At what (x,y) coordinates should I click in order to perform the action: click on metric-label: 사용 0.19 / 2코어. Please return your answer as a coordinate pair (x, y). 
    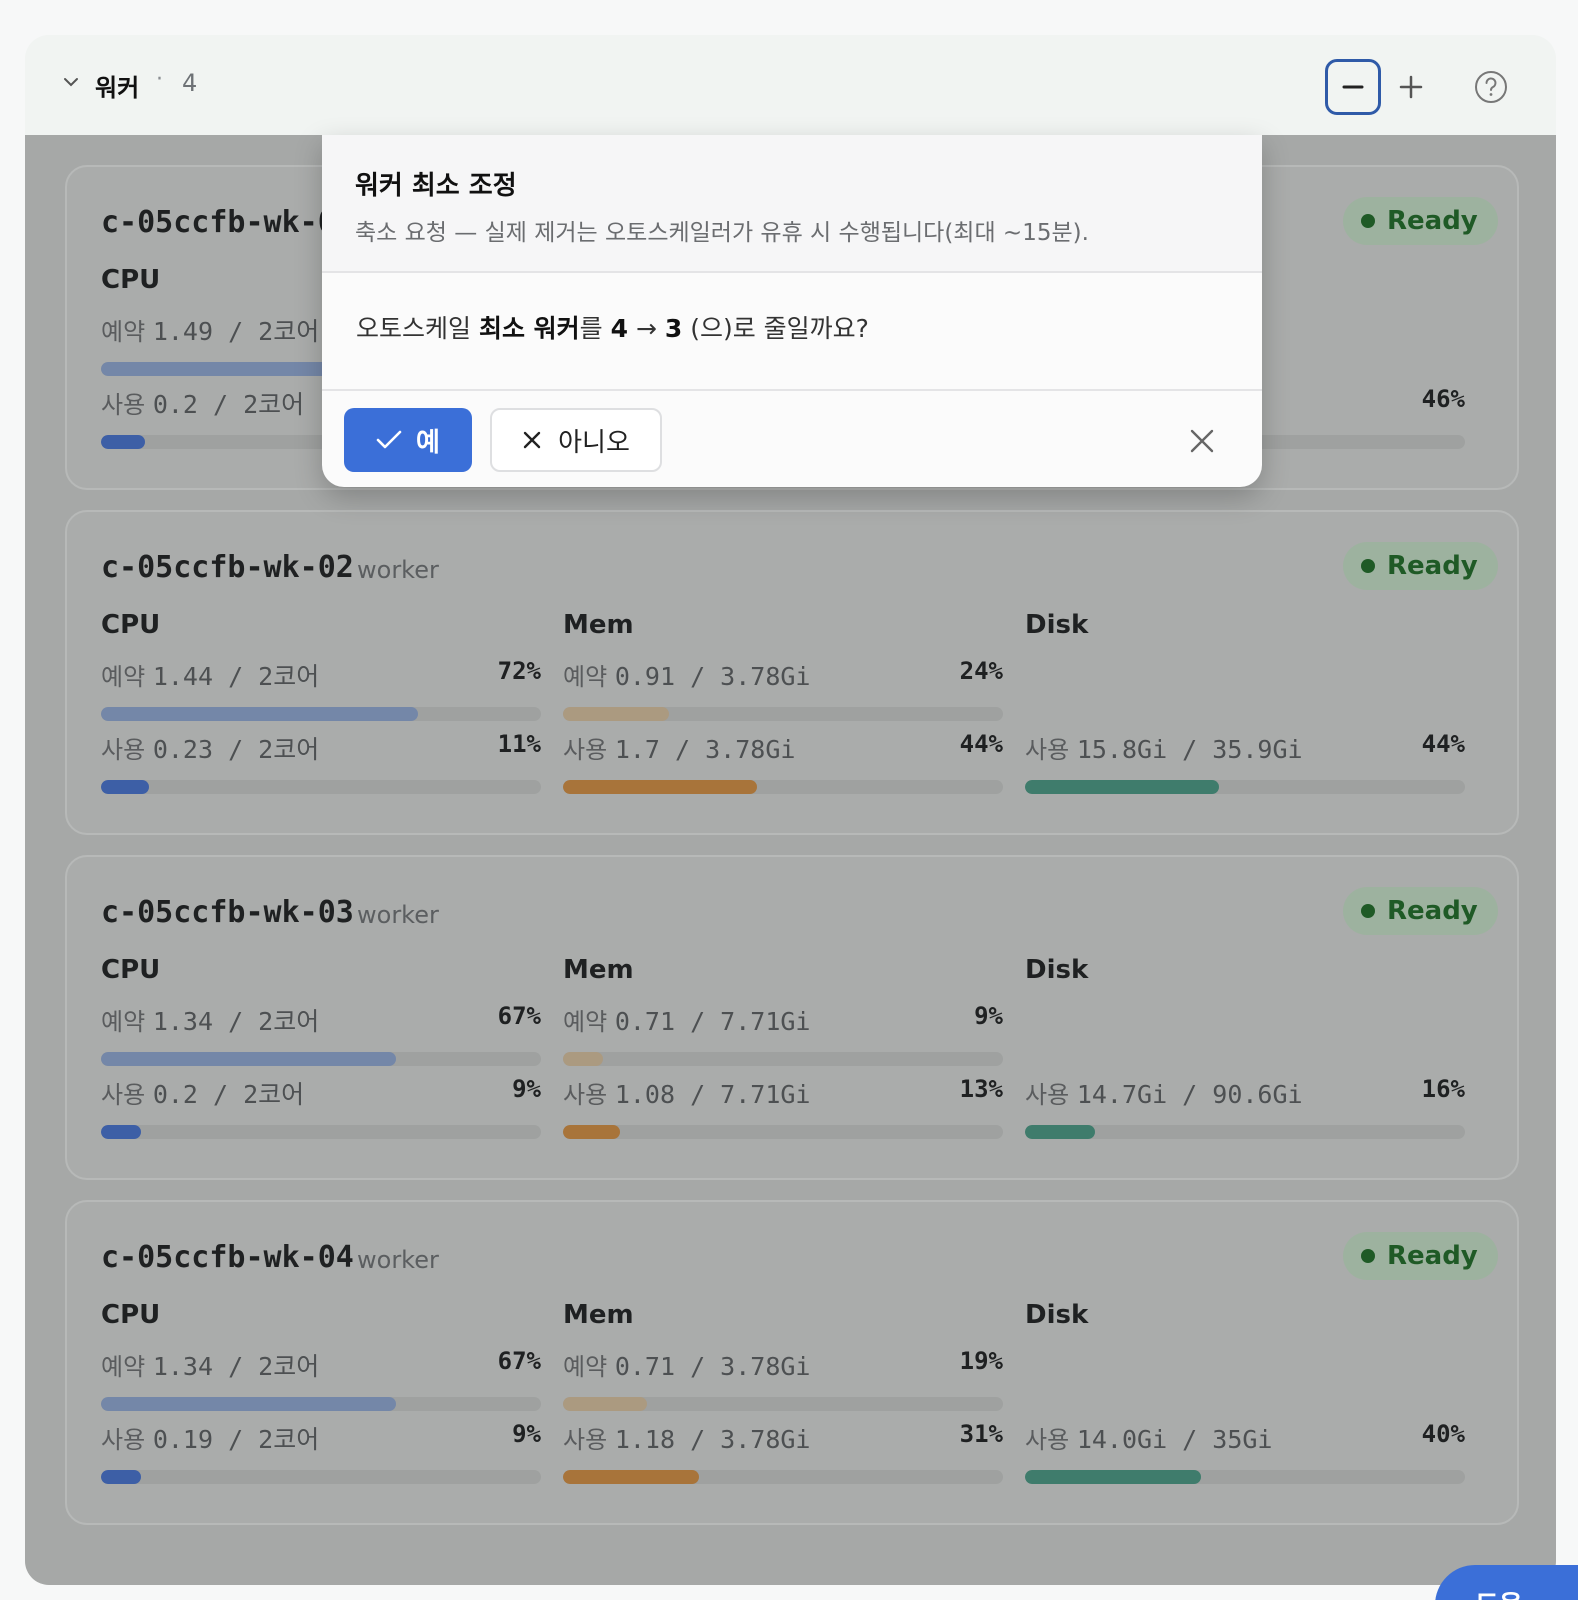
    Looking at the image, I should click on (210, 1438).